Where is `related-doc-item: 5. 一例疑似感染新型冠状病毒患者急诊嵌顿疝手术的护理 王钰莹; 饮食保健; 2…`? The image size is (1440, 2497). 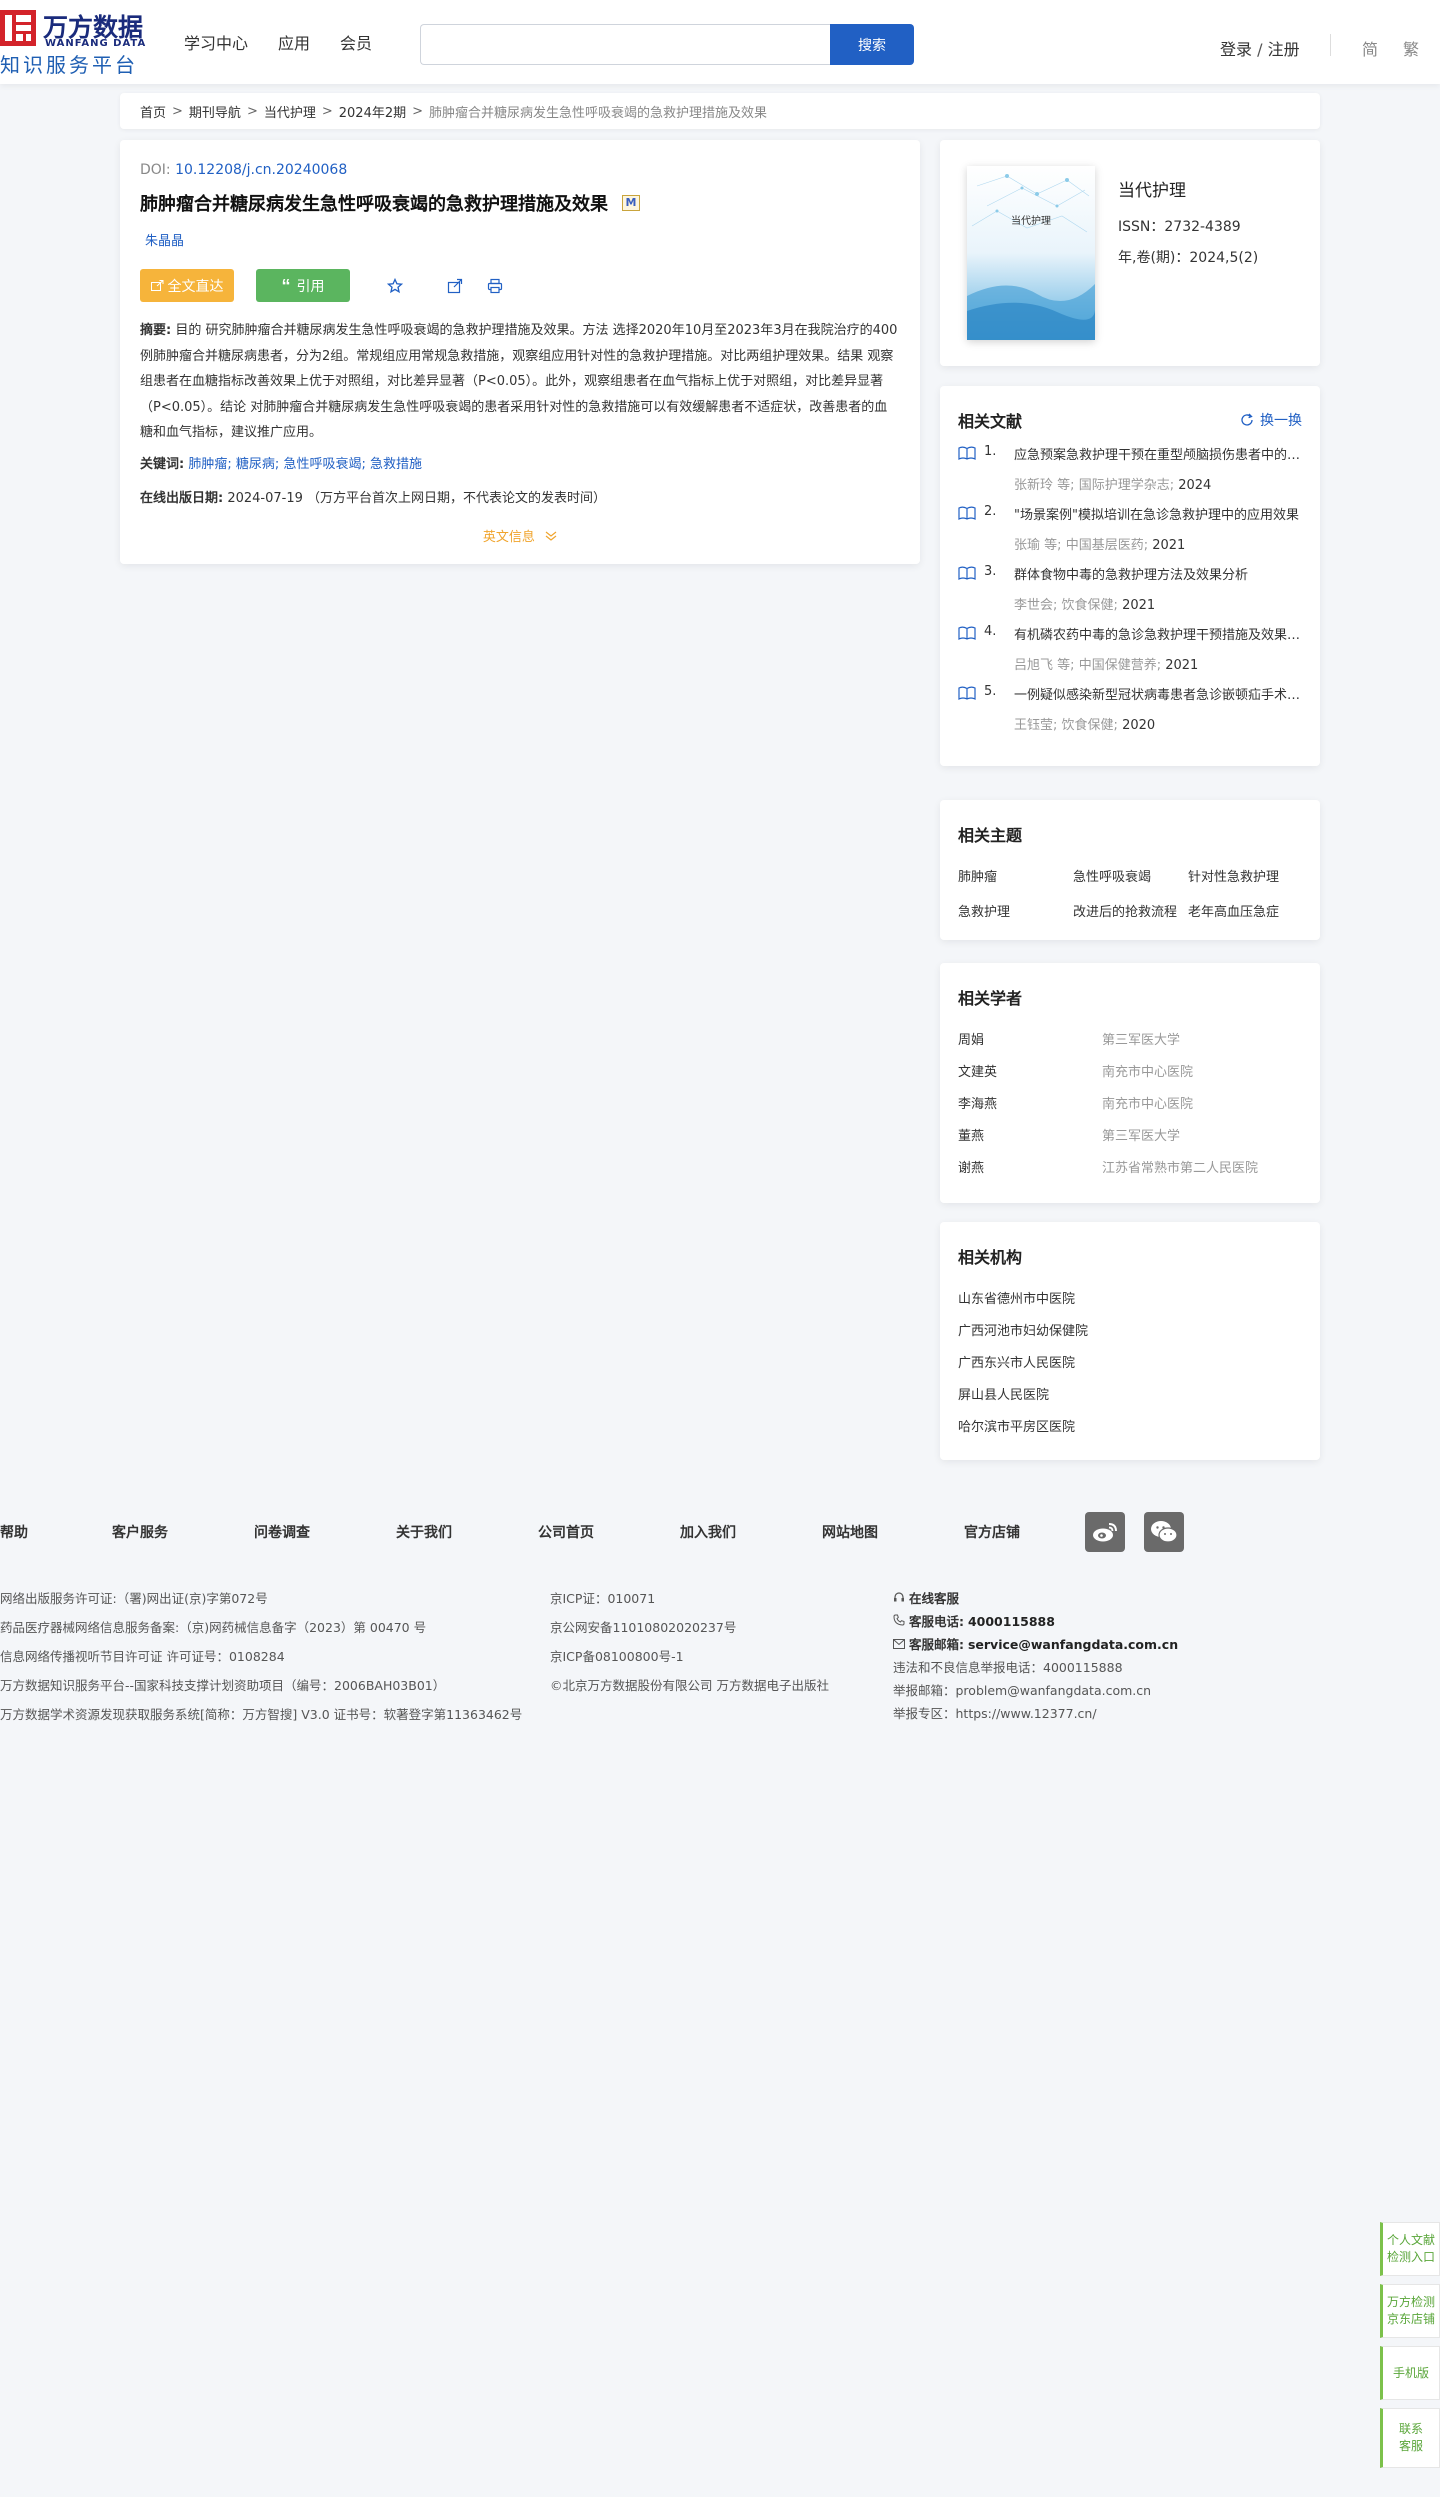 related-doc-item: 5. 一例疑似感染新型冠状病毒患者急诊嵌顿疝手术的护理 王钰莹; 饮食保健; 2… is located at coordinates (1131, 714).